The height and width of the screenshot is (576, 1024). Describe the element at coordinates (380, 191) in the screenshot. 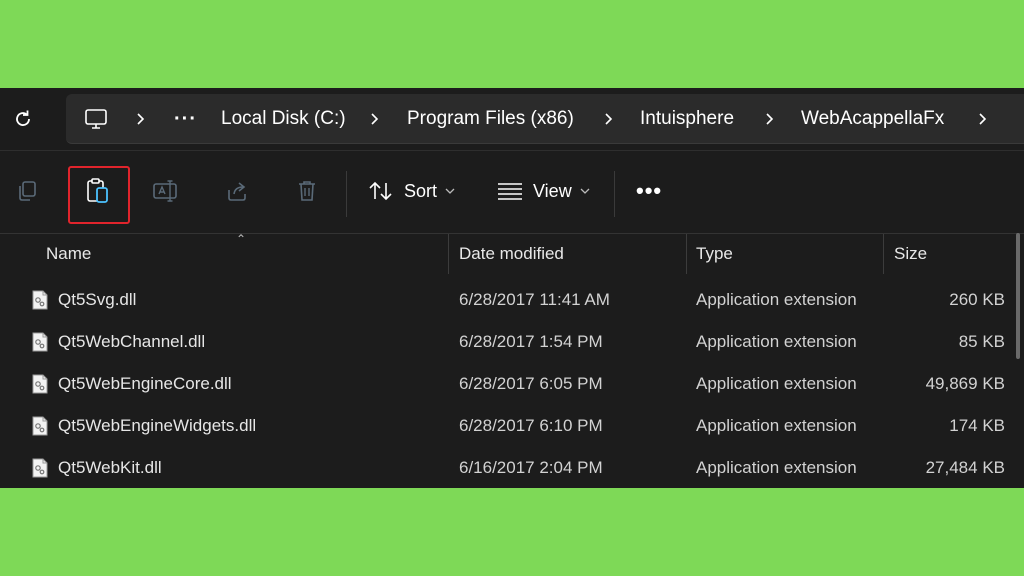

I see `sort-icon` at that location.